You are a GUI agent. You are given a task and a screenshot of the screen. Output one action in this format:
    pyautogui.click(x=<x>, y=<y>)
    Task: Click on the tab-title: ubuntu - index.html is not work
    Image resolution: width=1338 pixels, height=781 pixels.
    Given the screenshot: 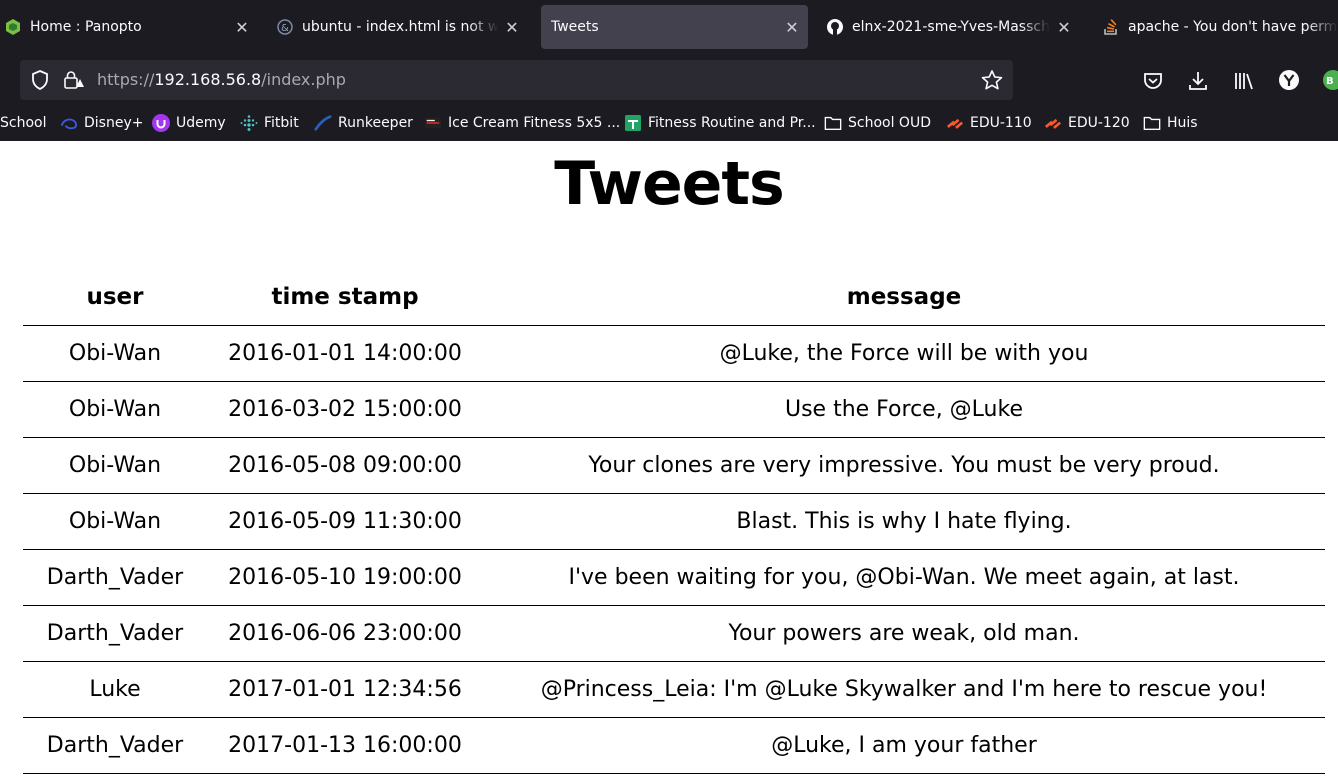 What is the action you would take?
    pyautogui.click(x=400, y=27)
    